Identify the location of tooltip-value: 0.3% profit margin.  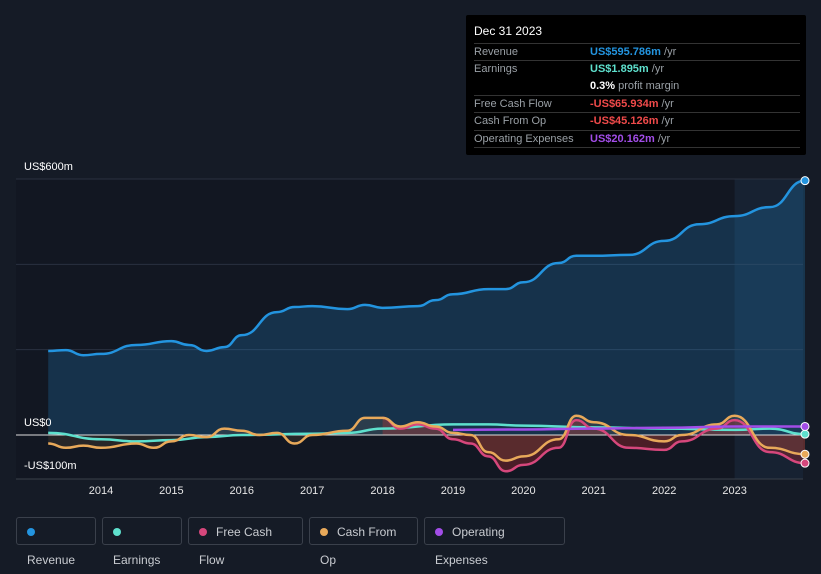
(634, 86).